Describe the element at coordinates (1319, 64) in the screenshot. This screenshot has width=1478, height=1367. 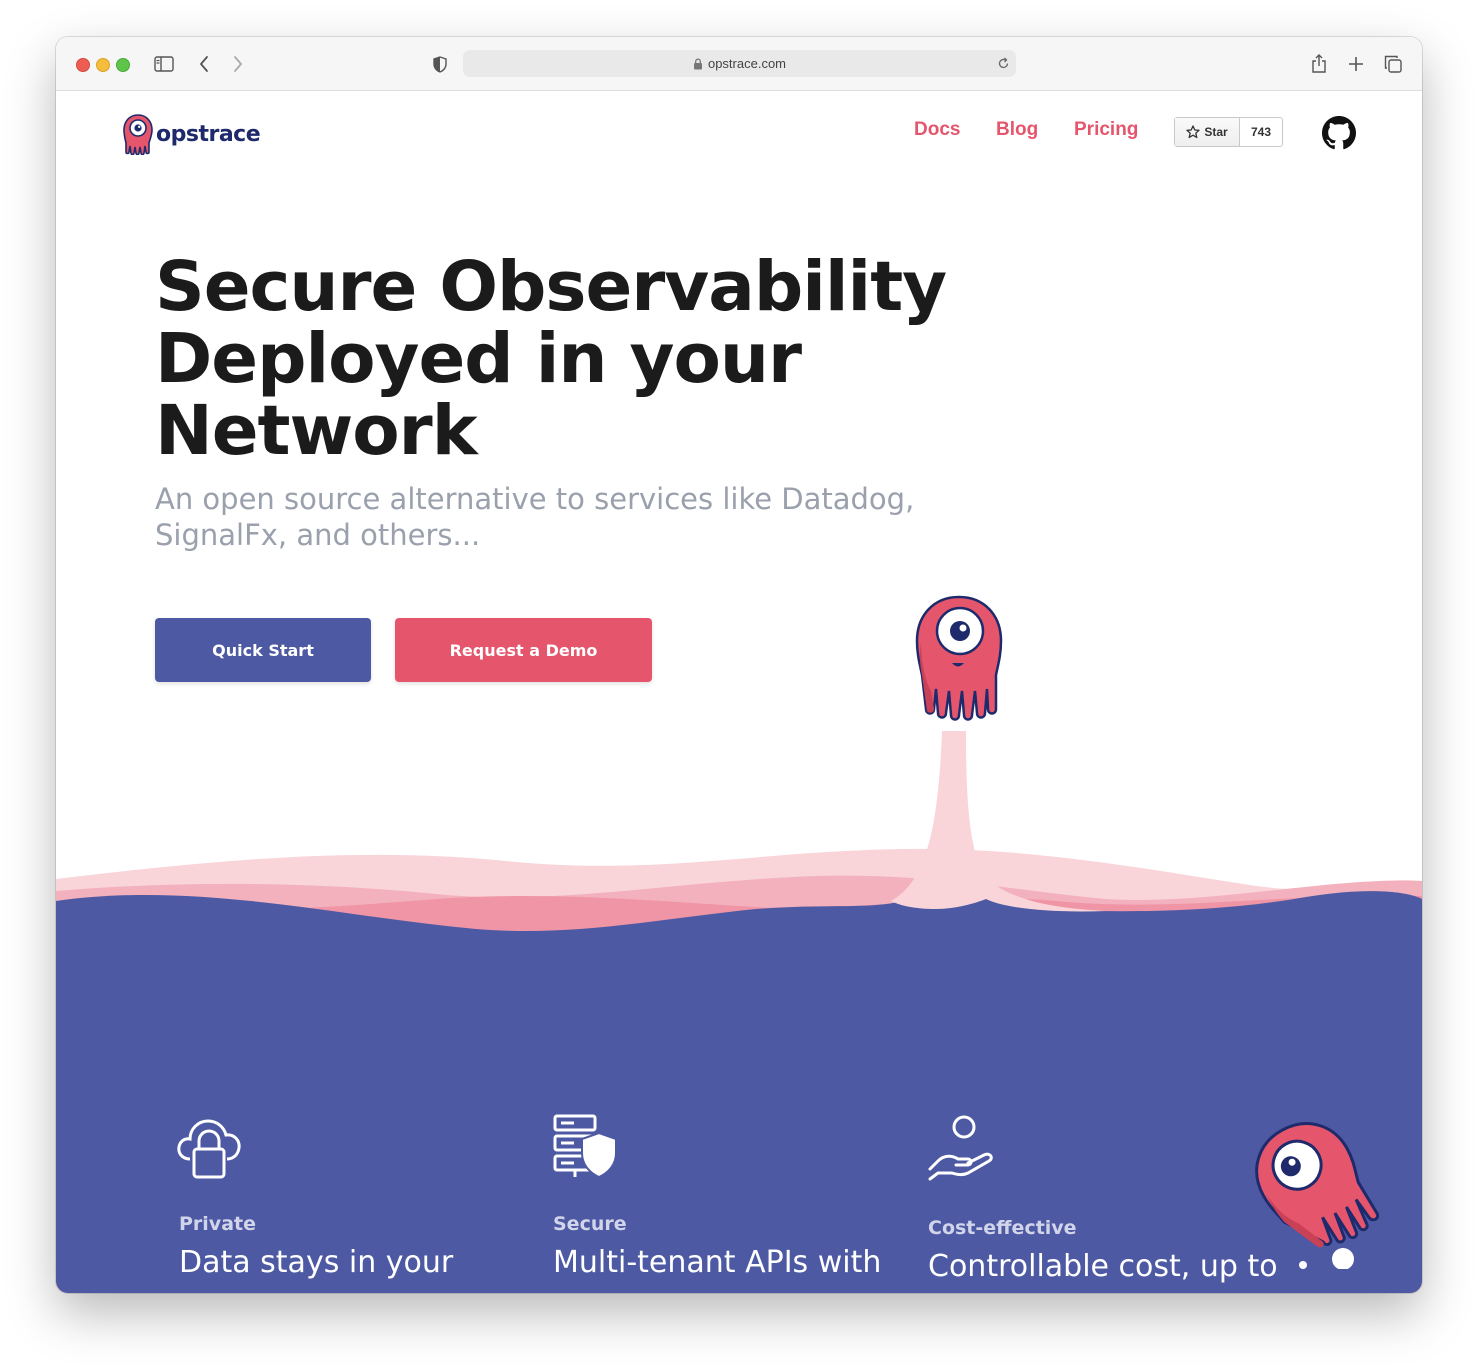
I see `share-icon` at that location.